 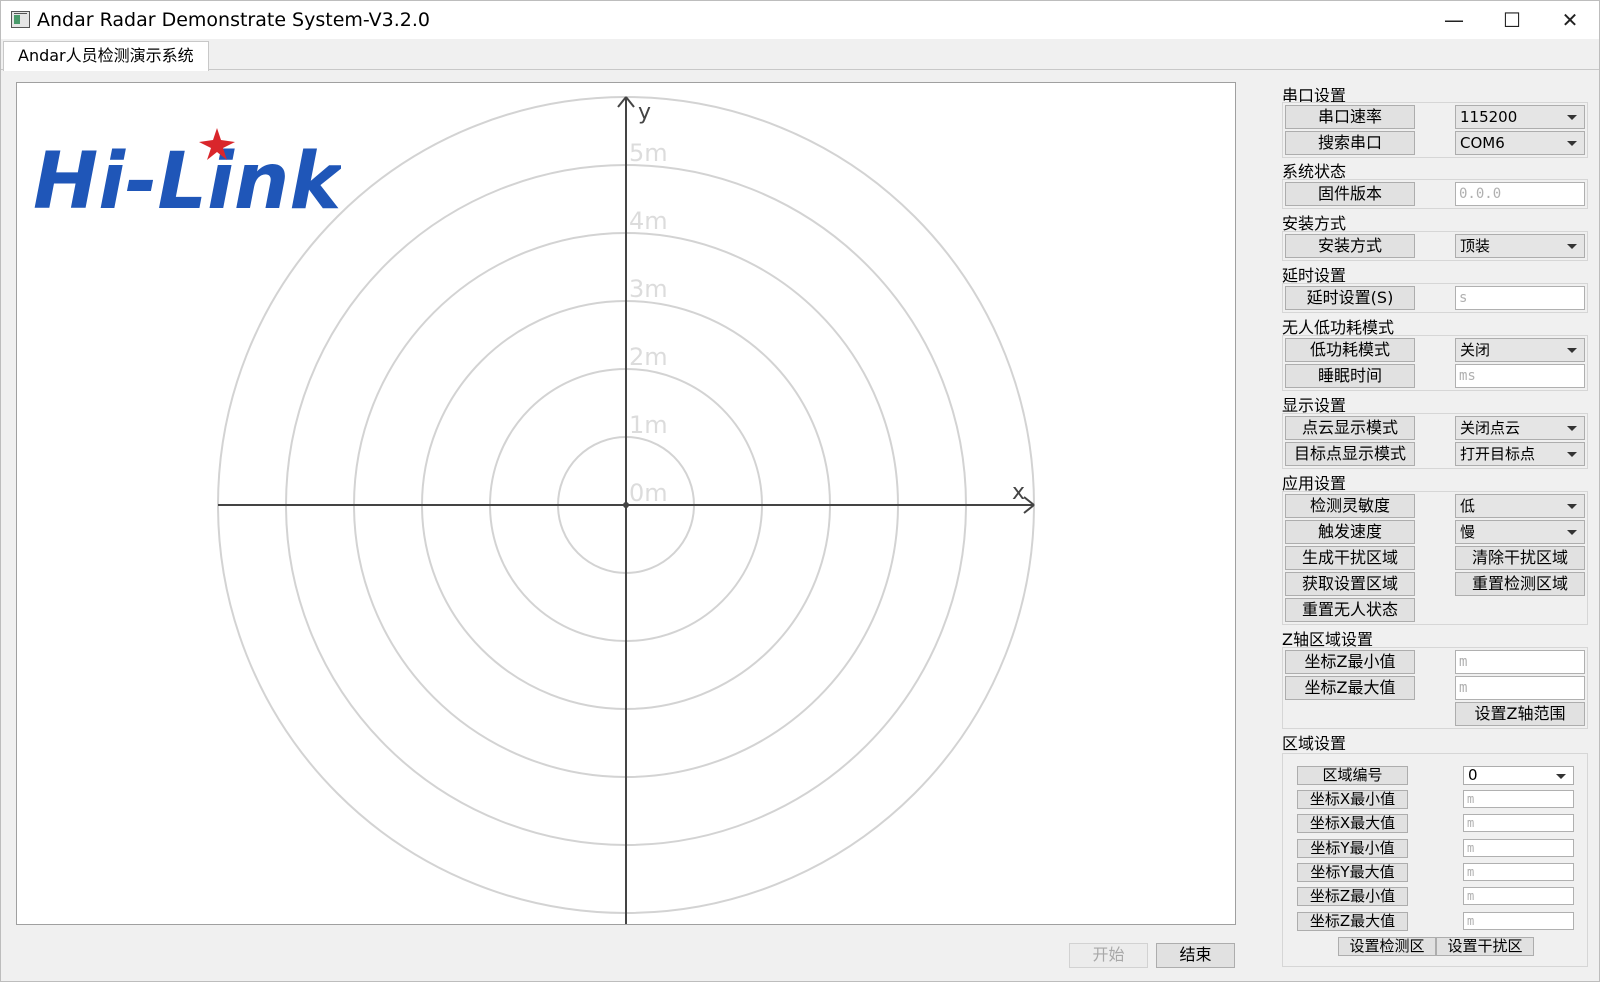 What do you see at coordinates (1520, 143) in the screenshot?
I see `port-select: COM6` at bounding box center [1520, 143].